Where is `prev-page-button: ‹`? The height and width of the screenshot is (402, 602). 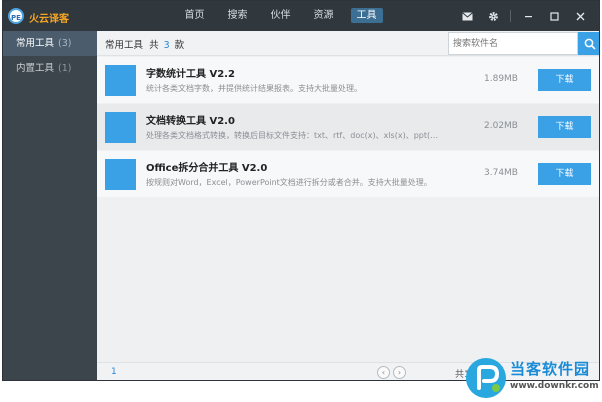 prev-page-button: ‹ is located at coordinates (383, 372).